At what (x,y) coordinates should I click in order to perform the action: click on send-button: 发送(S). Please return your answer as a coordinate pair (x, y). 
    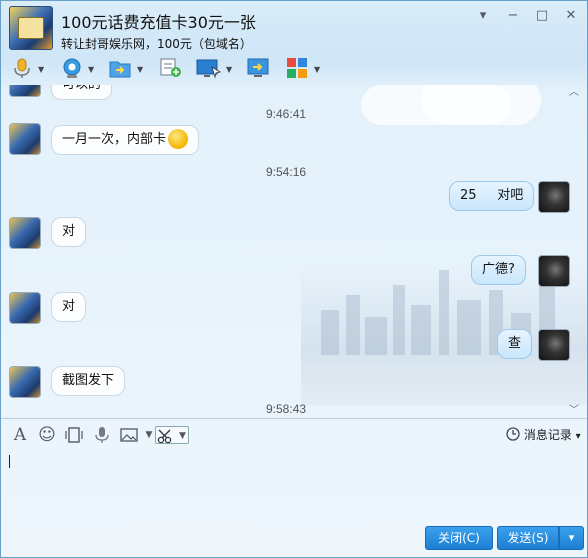
    Looking at the image, I should click on (528, 538).